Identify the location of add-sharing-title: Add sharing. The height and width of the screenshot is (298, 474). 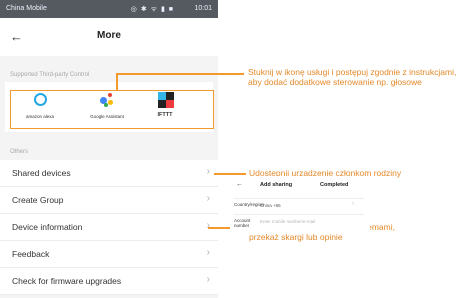
(276, 185).